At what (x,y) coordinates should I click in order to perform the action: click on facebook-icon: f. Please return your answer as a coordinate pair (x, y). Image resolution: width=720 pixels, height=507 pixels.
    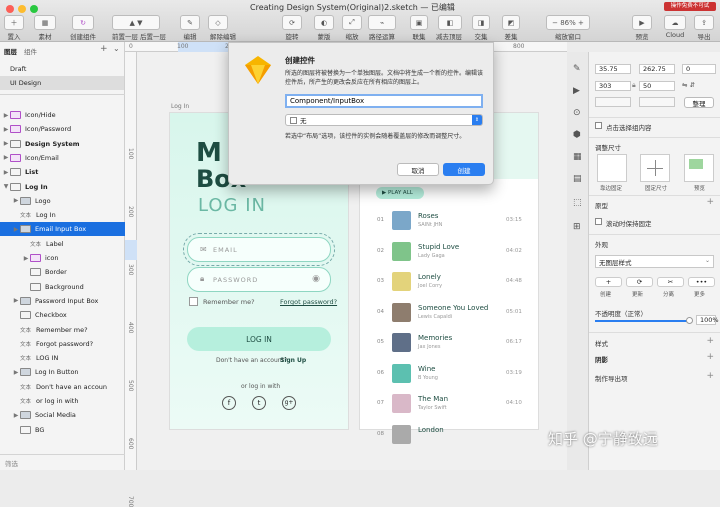
    Looking at the image, I should click on (229, 403).